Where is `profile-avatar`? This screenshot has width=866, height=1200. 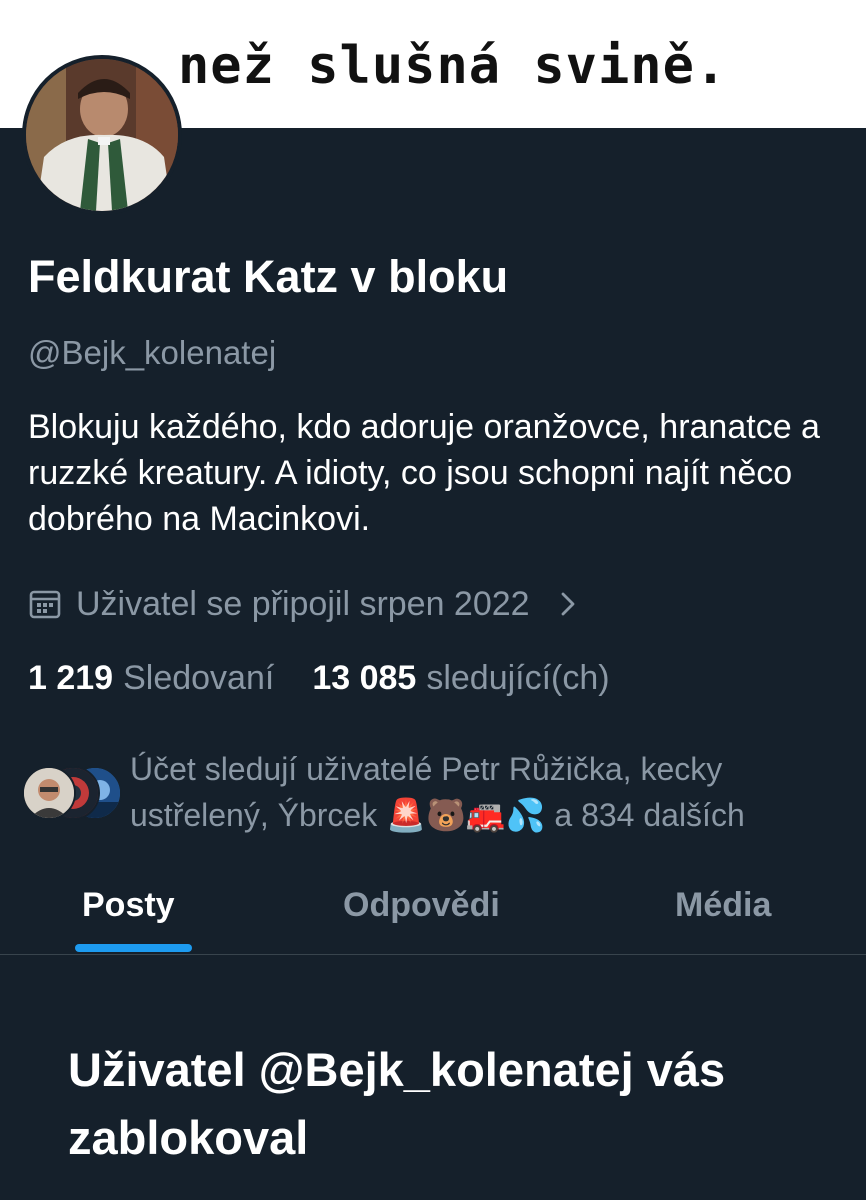 profile-avatar is located at coordinates (102, 135).